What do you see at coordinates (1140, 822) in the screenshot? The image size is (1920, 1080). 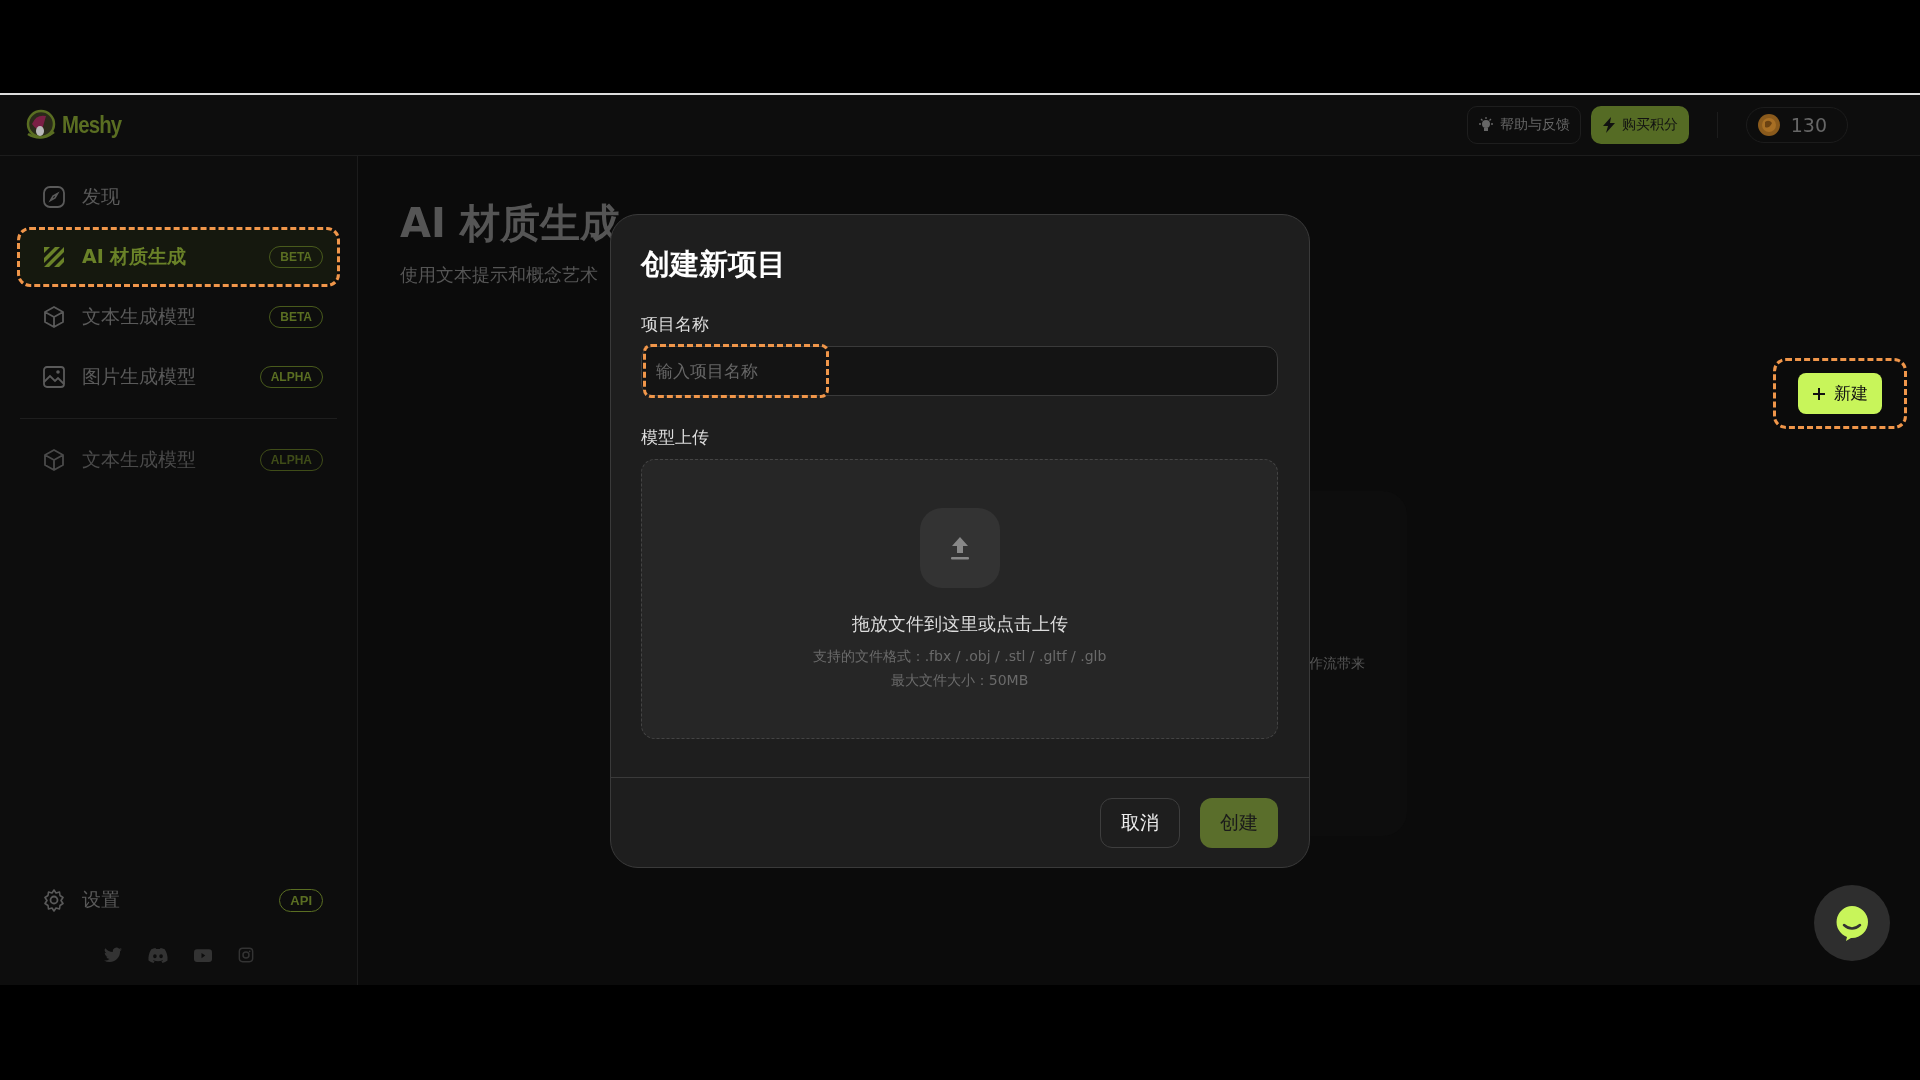 I see `cancel-button: 取消` at bounding box center [1140, 822].